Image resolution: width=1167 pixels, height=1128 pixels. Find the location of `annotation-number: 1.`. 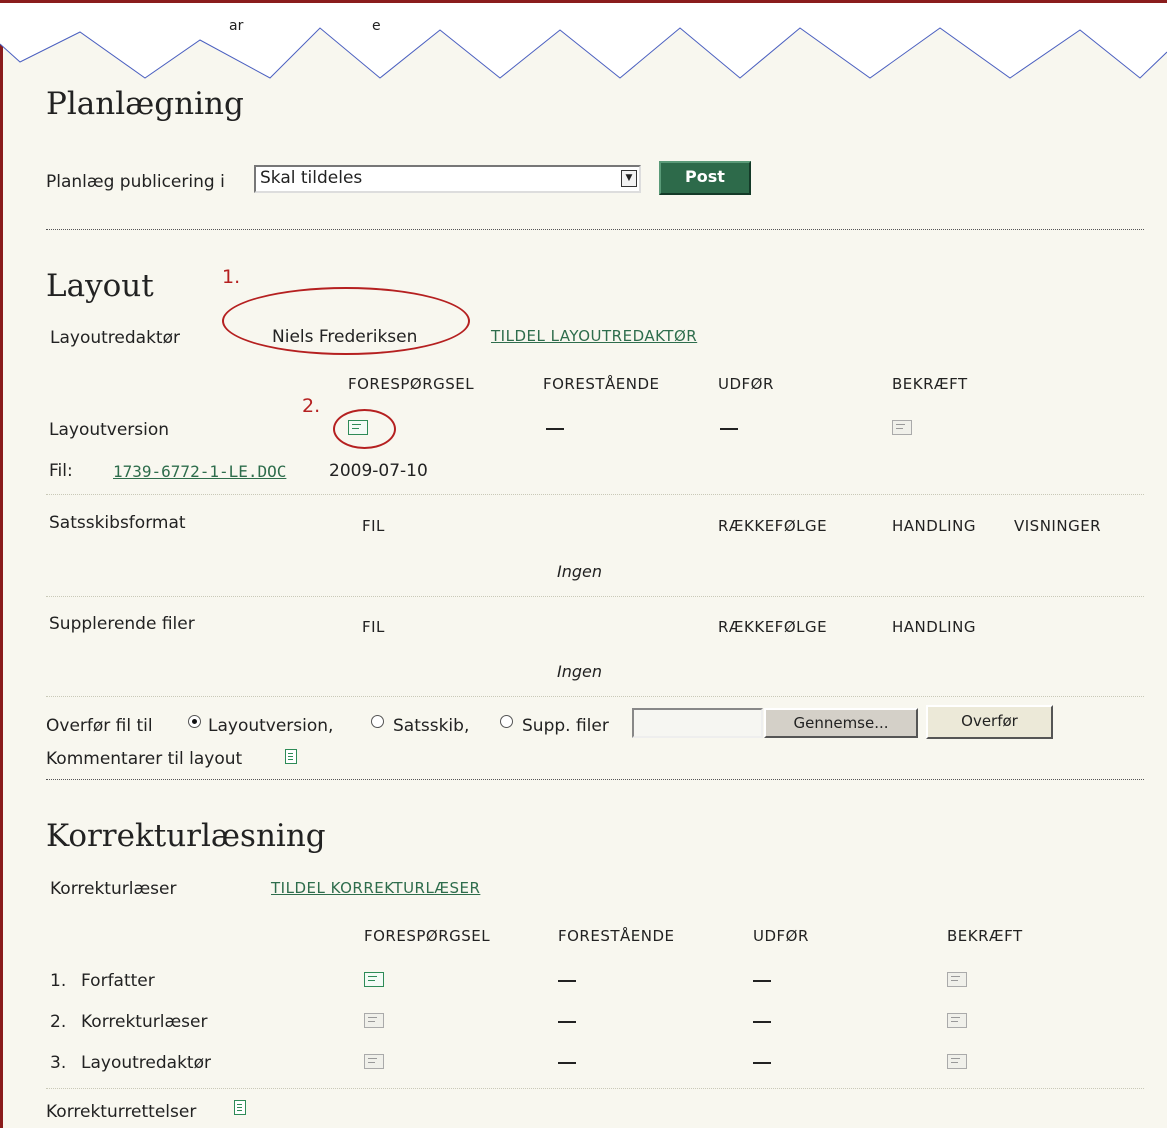

annotation-number: 1. is located at coordinates (231, 277).